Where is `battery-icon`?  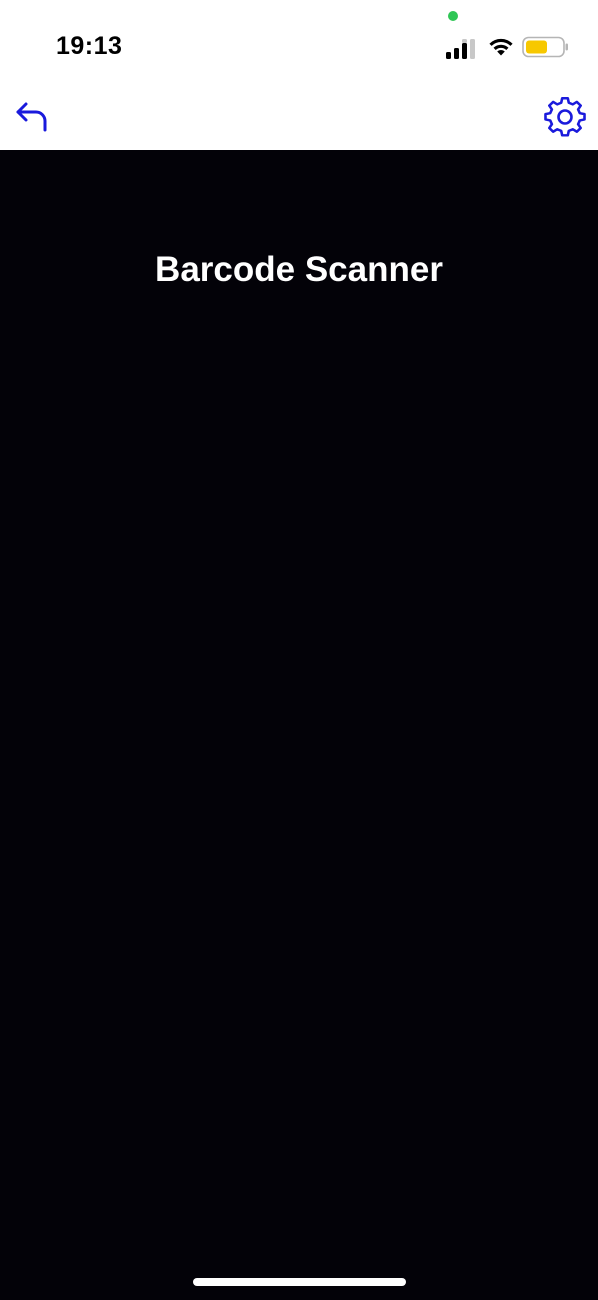 battery-icon is located at coordinates (545, 47).